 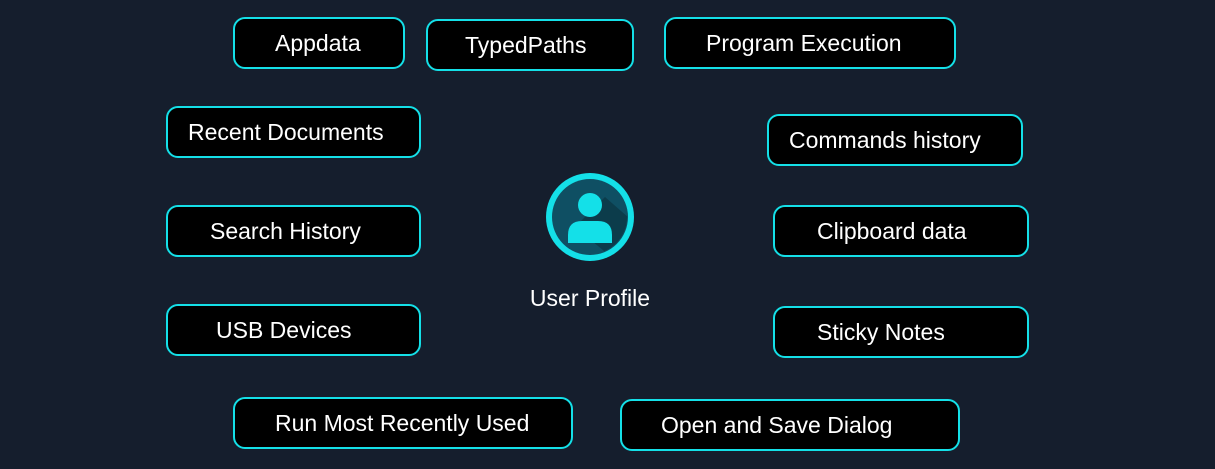 I want to click on node-recent-documents: Recent Documents, so click(x=293, y=132).